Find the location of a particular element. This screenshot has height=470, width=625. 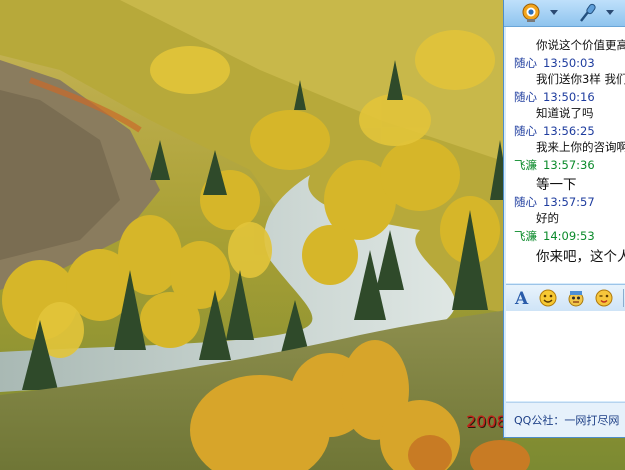

magic-face-icon is located at coordinates (576, 298).